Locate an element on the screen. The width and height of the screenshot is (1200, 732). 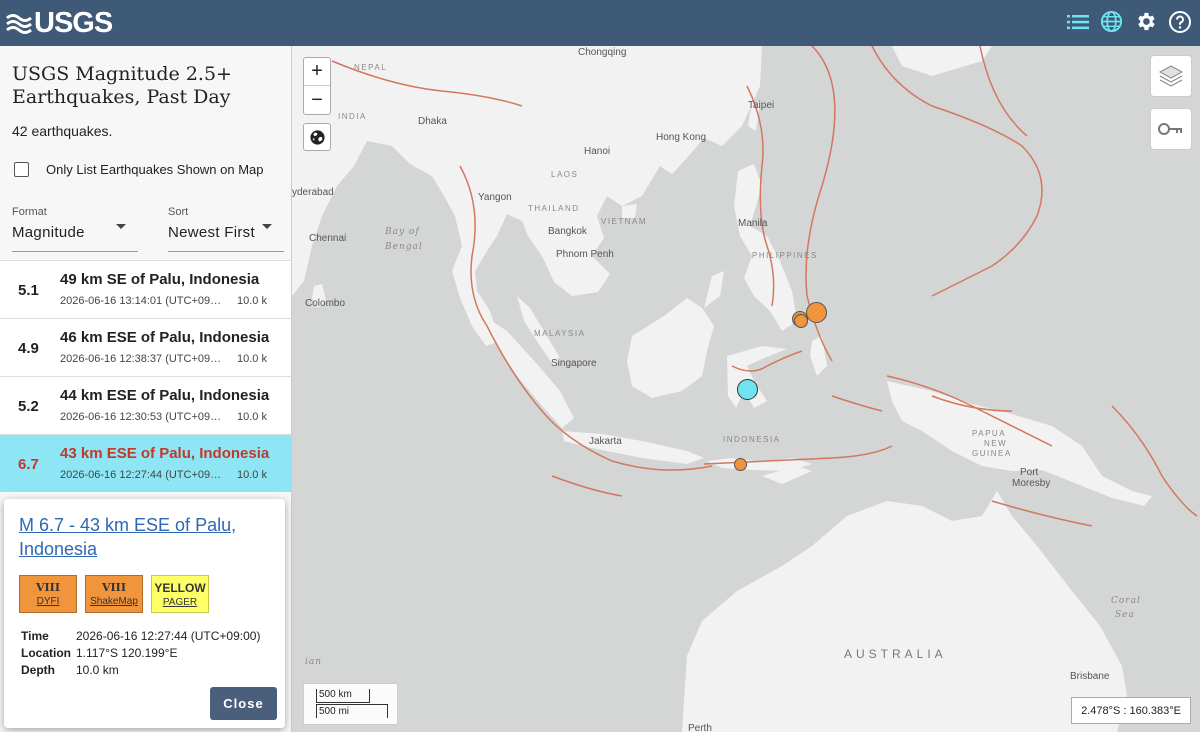
map-label: Perth is located at coordinates (700, 727).